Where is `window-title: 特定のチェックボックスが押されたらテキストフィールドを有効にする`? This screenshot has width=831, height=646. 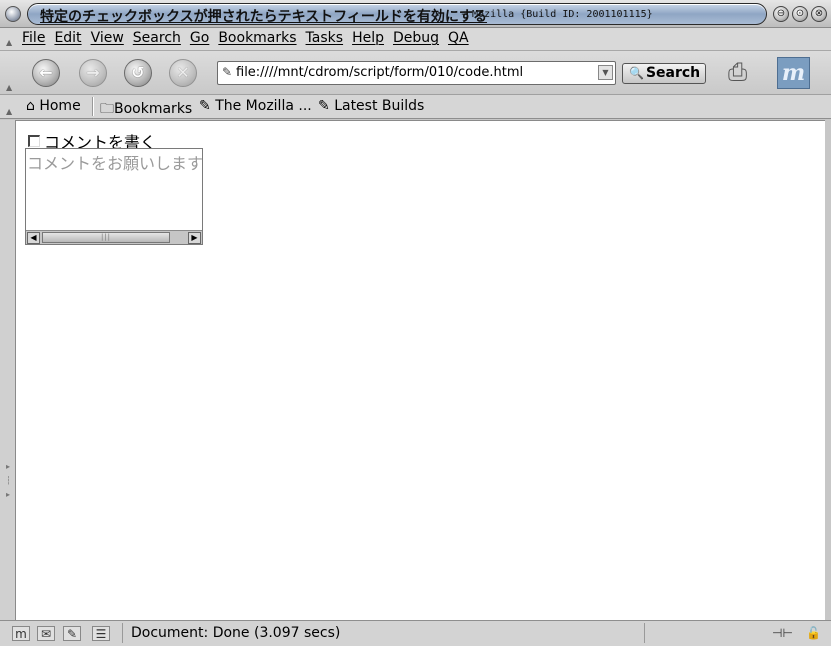
window-title: 特定のチェックボックスが押されたらテキストフィールドを有効にする is located at coordinates (264, 17).